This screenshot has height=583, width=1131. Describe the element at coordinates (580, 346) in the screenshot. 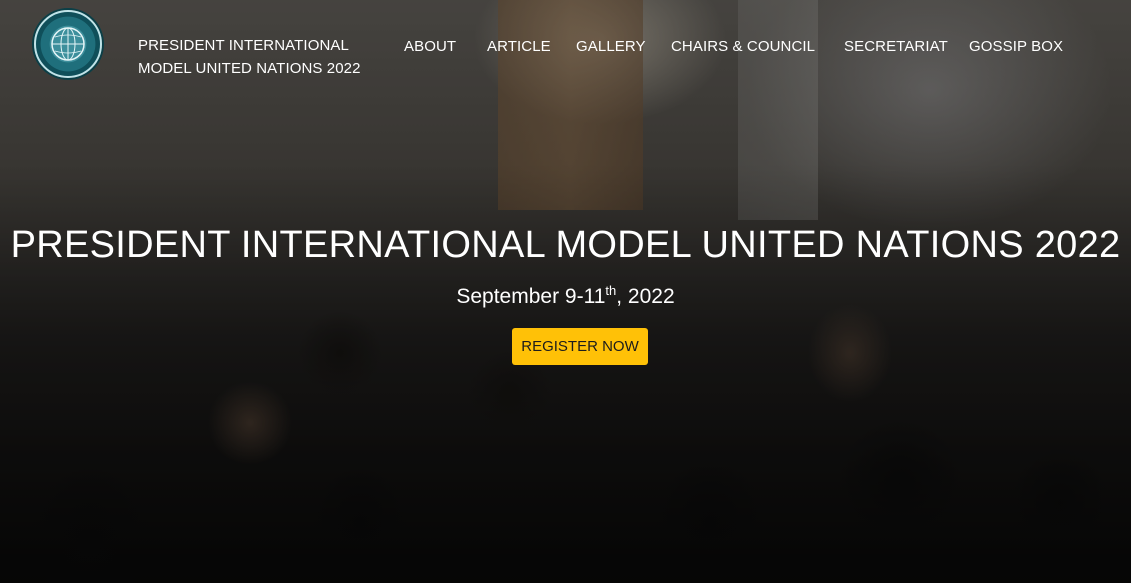

I see `register-now-button: REGISTER NOW` at that location.